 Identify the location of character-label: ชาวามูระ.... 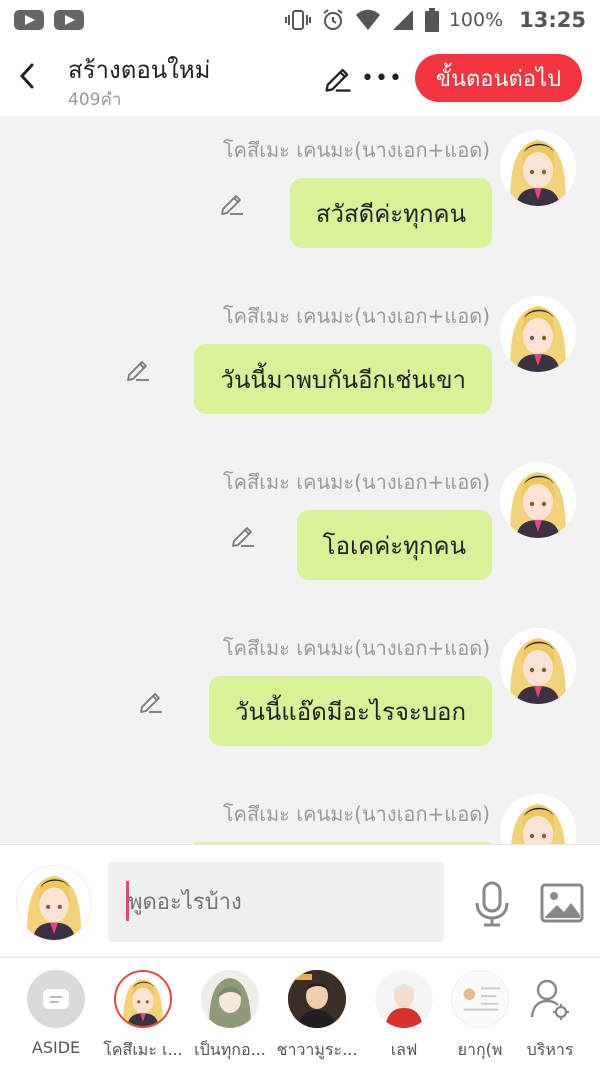
(317, 1049).